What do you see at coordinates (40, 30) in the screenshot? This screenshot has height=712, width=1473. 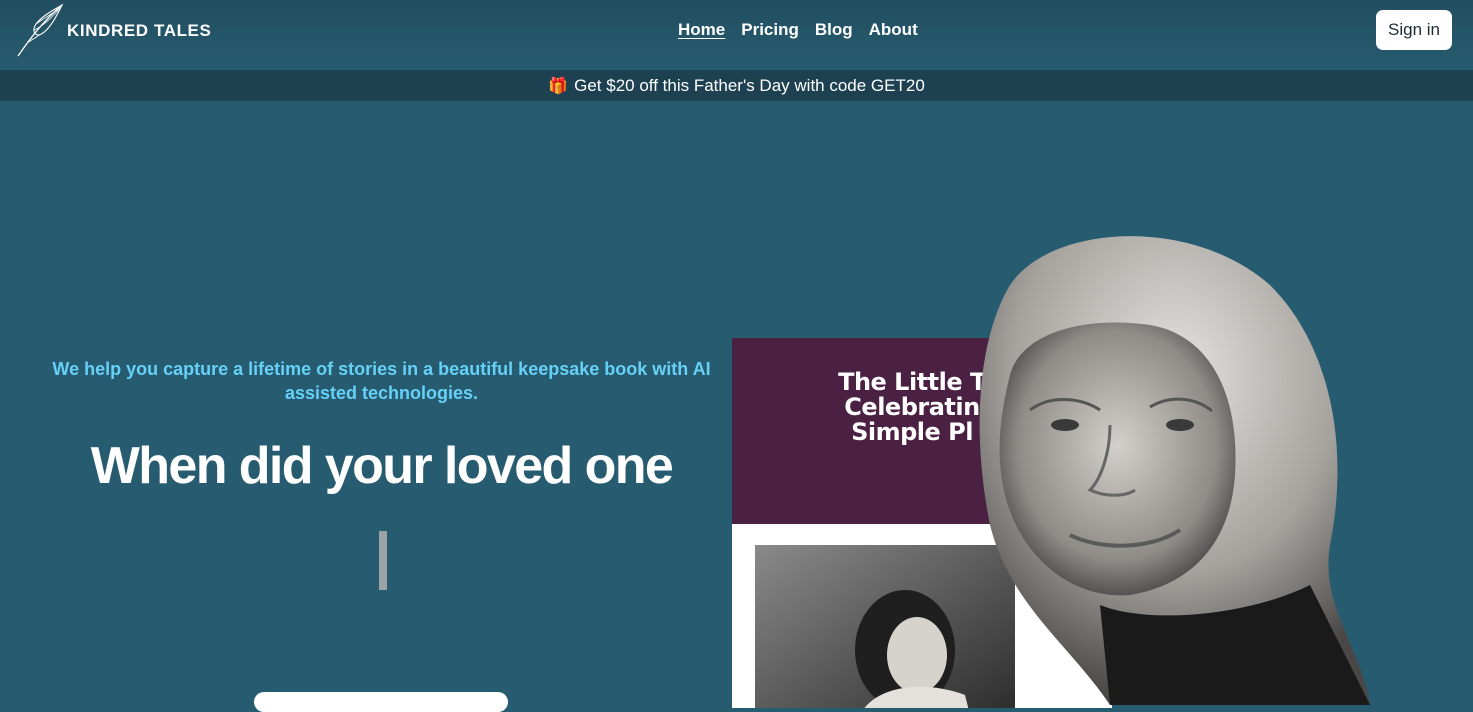 I see `feather-icon` at bounding box center [40, 30].